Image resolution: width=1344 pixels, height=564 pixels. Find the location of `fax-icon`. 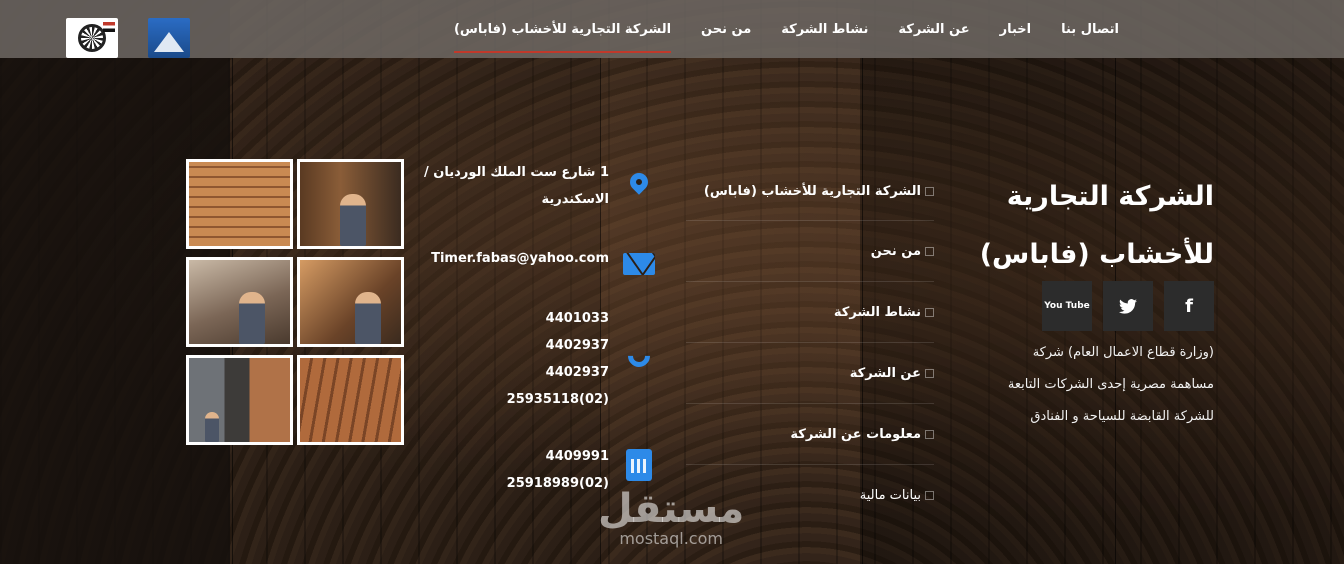

fax-icon is located at coordinates (639, 465).